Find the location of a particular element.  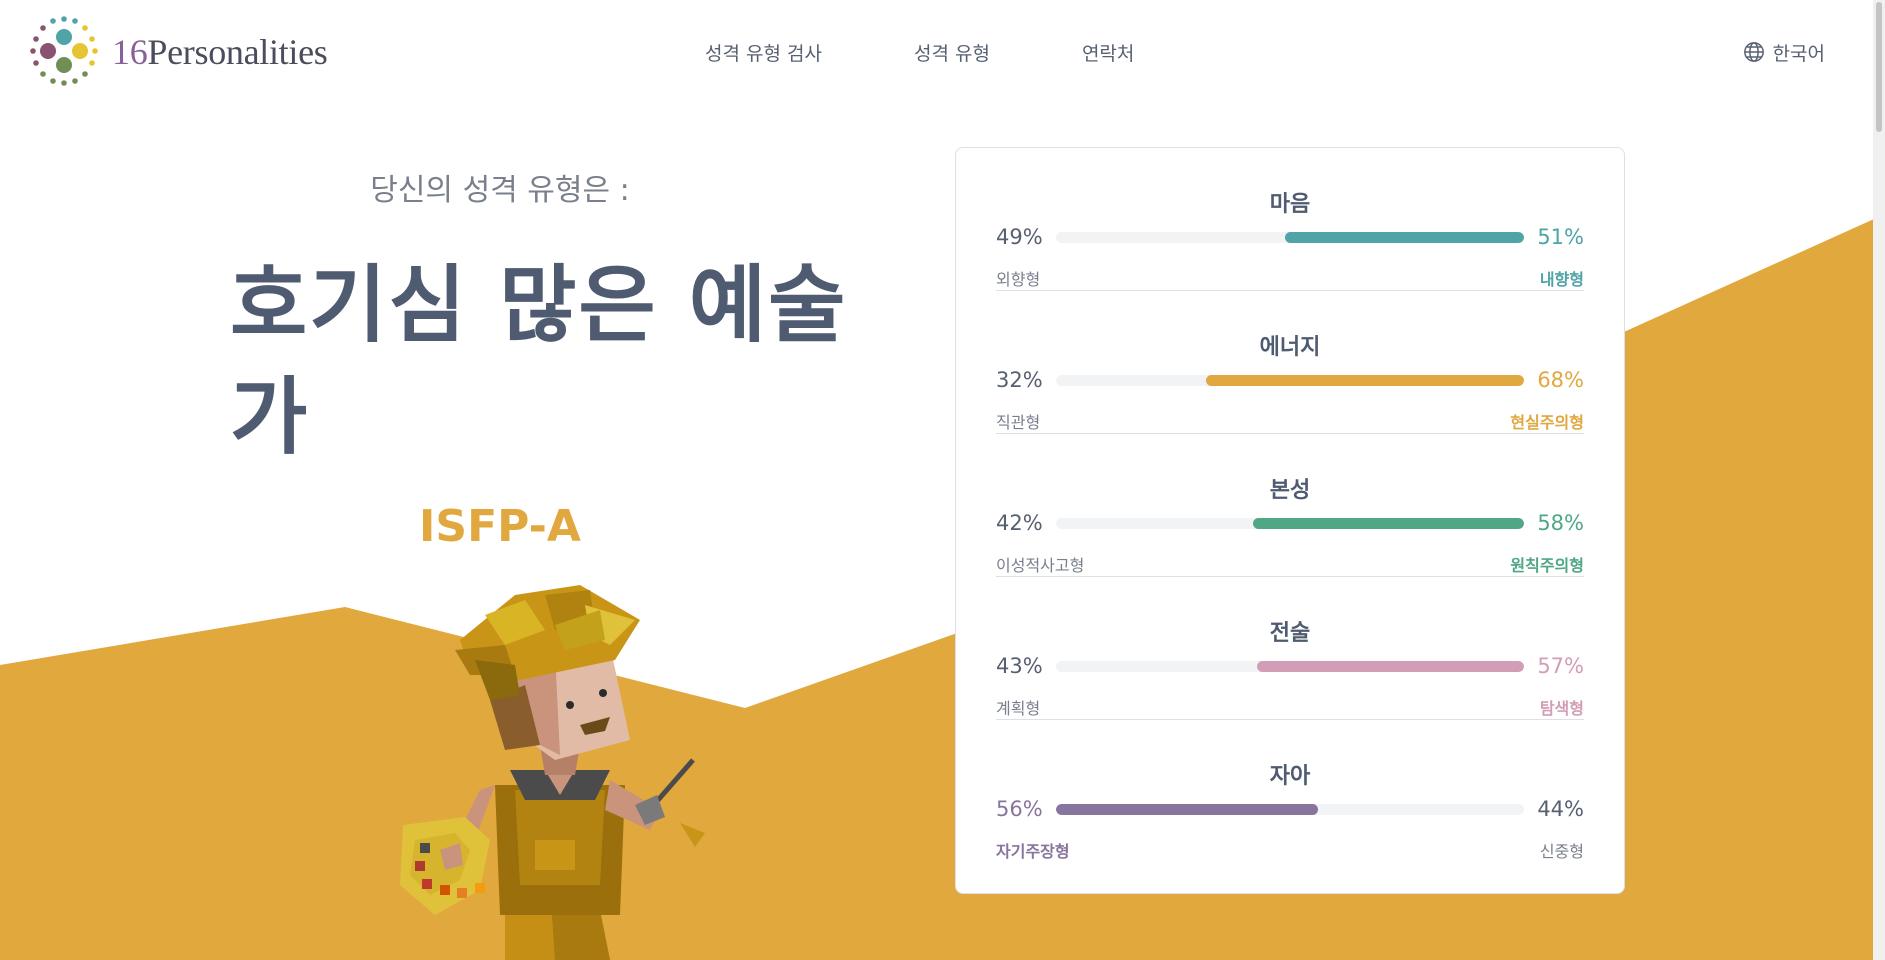

trait-row: 에너지 32% 68% 직관형 현실주의형 is located at coordinates (1290, 362).